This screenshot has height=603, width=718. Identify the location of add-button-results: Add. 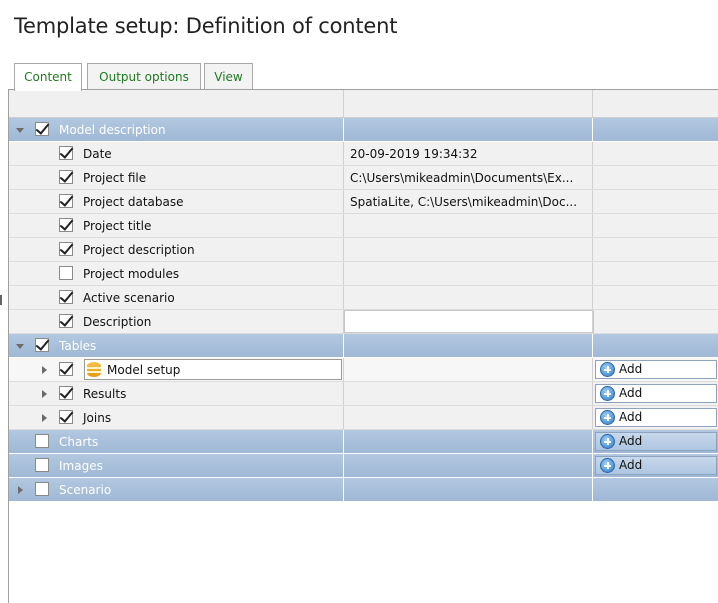
(656, 393).